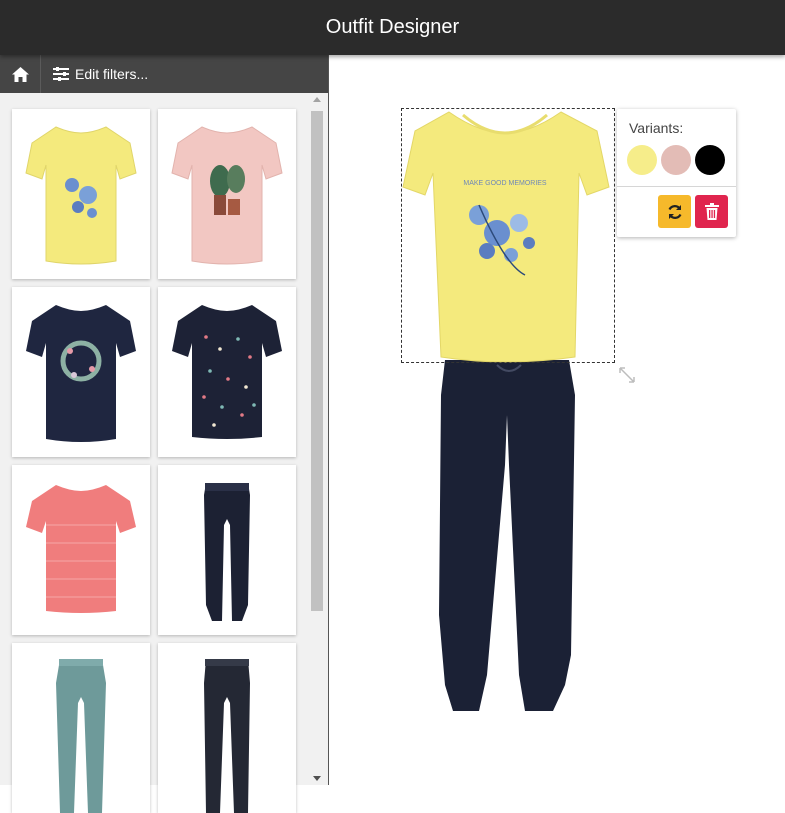 The height and width of the screenshot is (813, 785). I want to click on selection-box, so click(508, 235).